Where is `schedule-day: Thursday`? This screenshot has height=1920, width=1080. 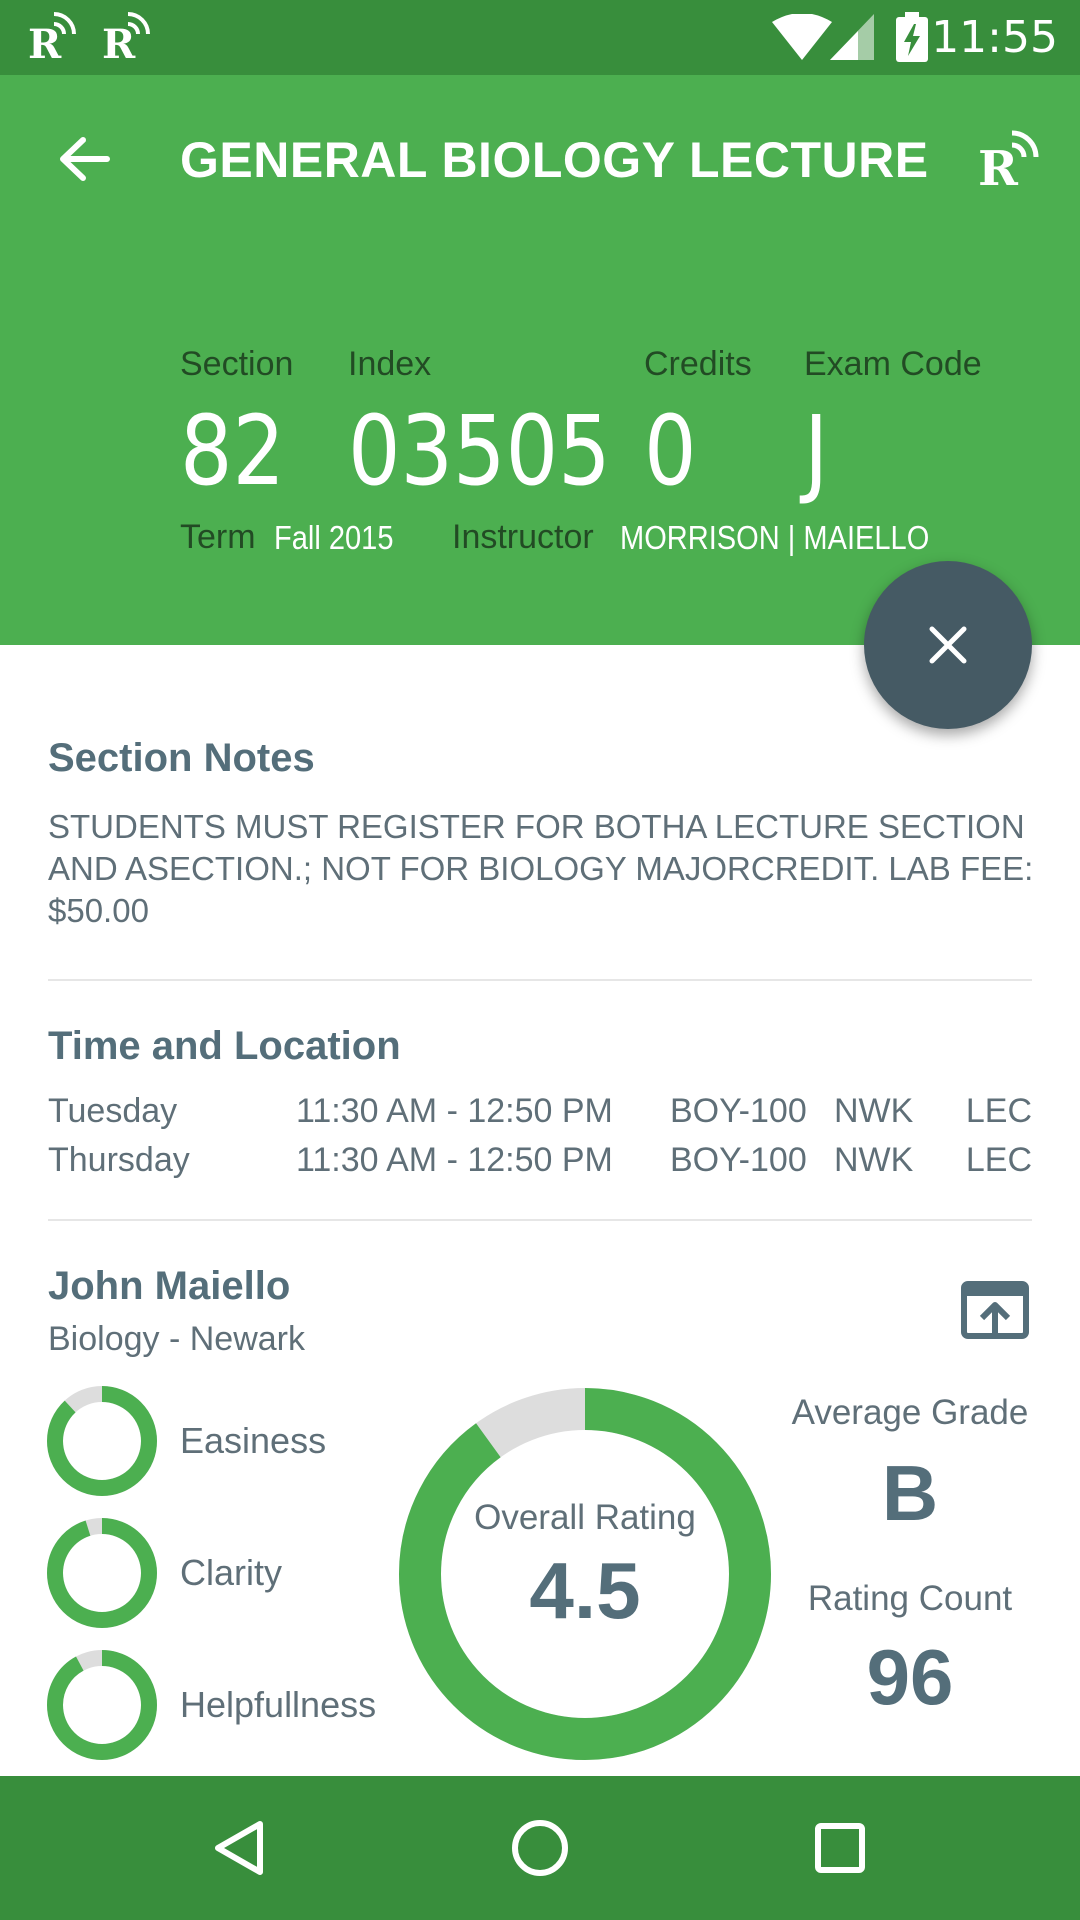 schedule-day: Thursday is located at coordinates (119, 1160).